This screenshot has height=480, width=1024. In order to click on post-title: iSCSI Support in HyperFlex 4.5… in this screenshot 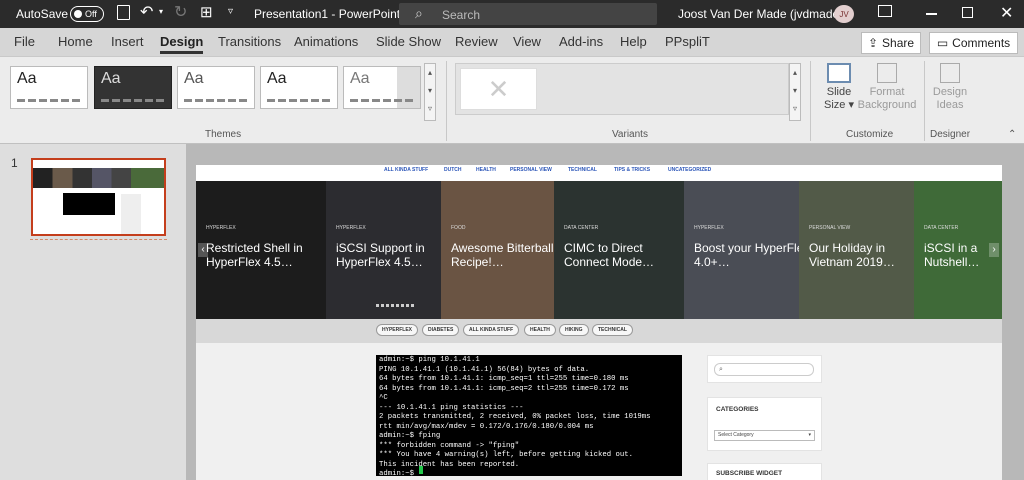, I will do `click(380, 255)`.